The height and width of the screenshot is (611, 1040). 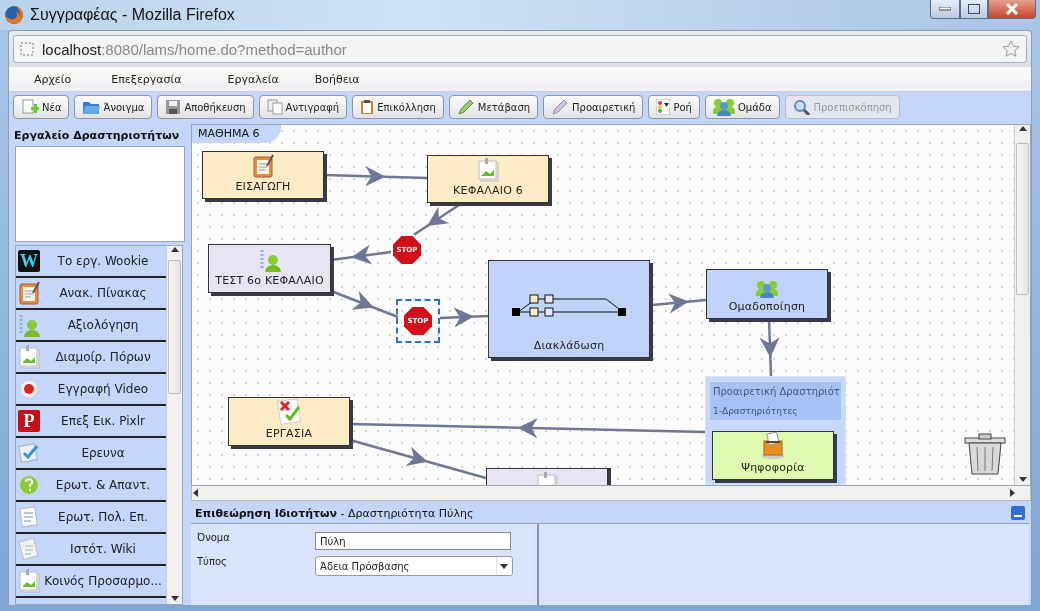 What do you see at coordinates (29, 485) in the screenshot?
I see `question-icon` at bounding box center [29, 485].